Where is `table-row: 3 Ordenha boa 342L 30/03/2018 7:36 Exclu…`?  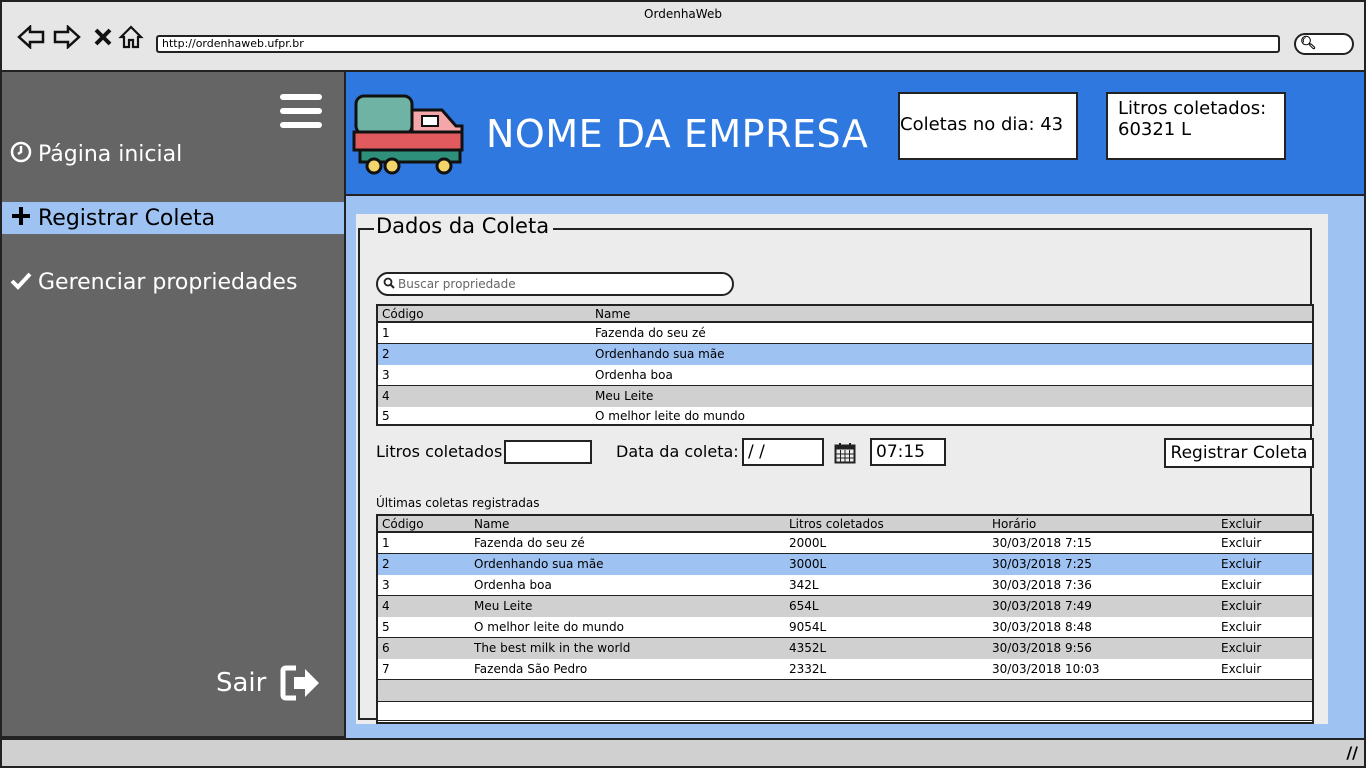 table-row: 3 Ordenha boa 342L 30/03/2018 7:36 Exclu… is located at coordinates (845, 585).